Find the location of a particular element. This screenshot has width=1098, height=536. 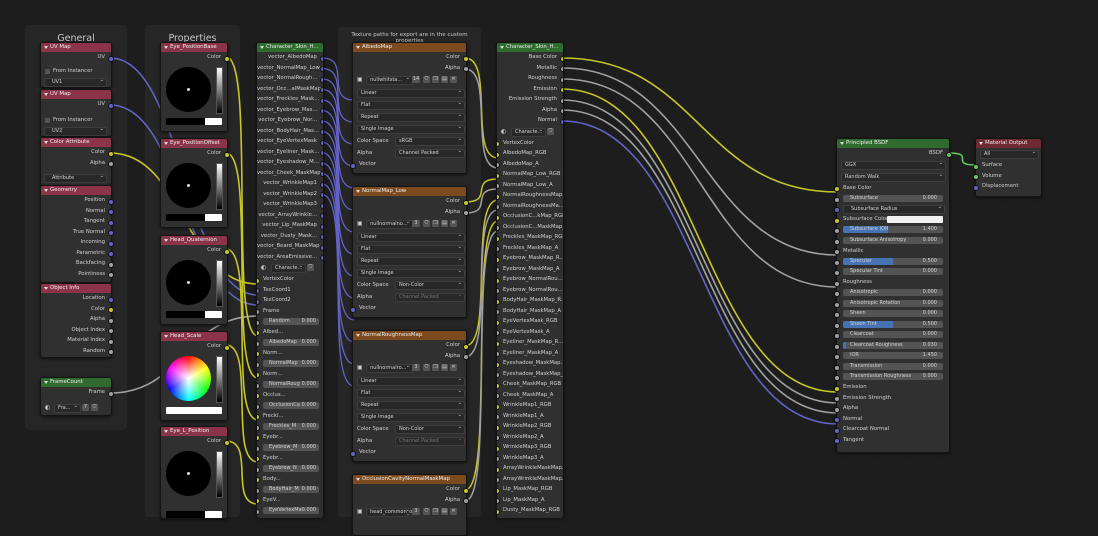

base-color-socket is located at coordinates (837, 189).